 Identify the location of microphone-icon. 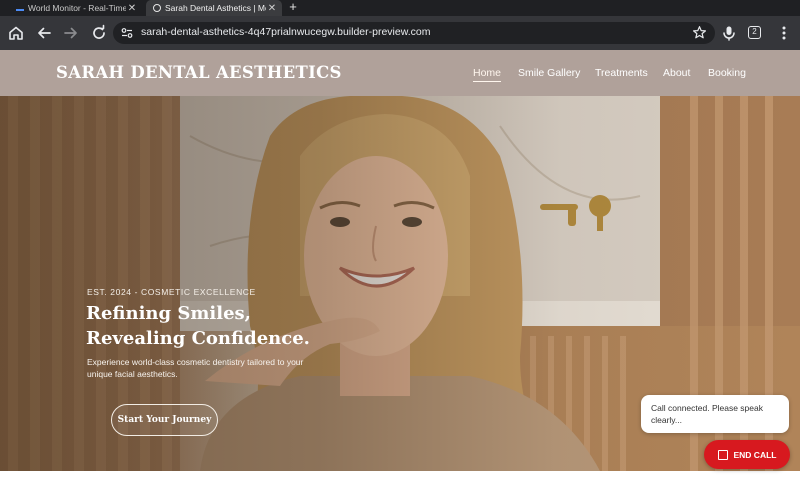
(729, 33).